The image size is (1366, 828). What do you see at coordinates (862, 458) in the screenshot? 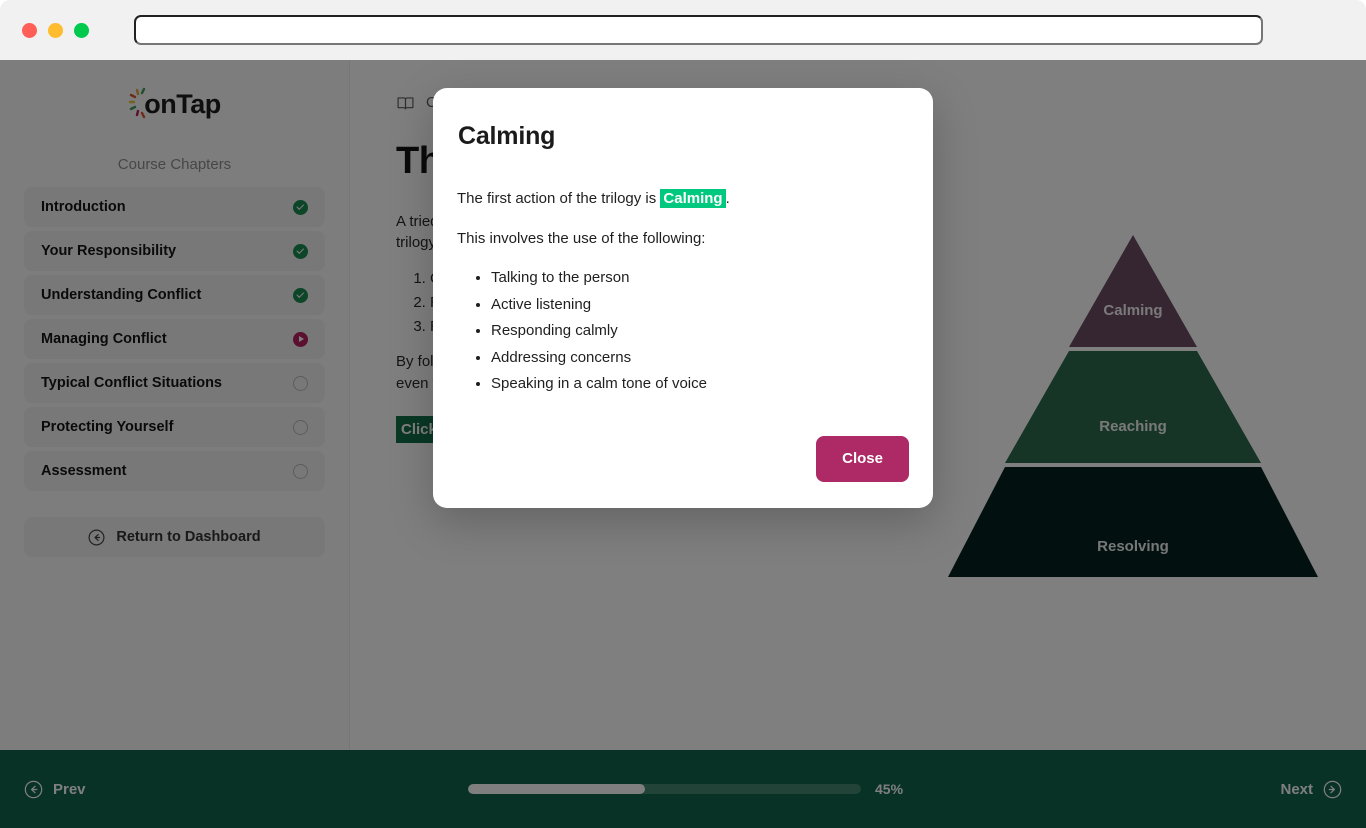
I see `modal-close-button: Close` at bounding box center [862, 458].